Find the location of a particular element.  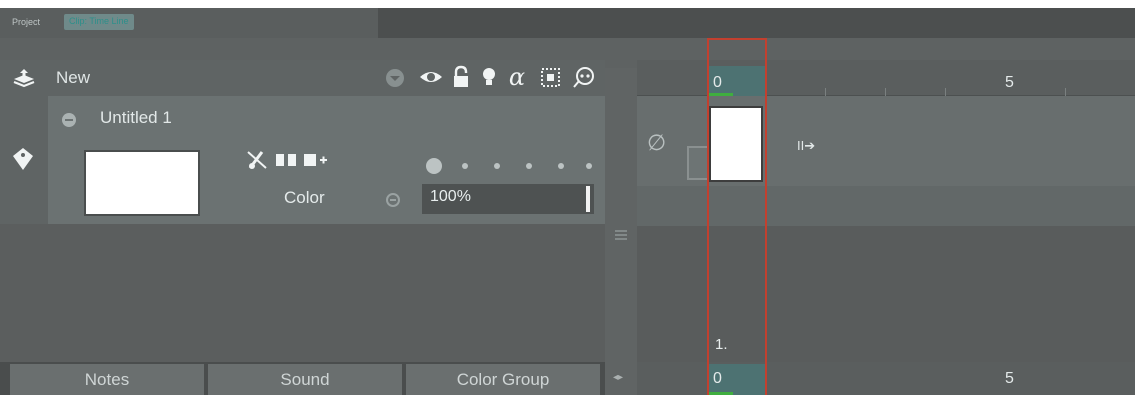

color-label: Color is located at coordinates (304, 197).